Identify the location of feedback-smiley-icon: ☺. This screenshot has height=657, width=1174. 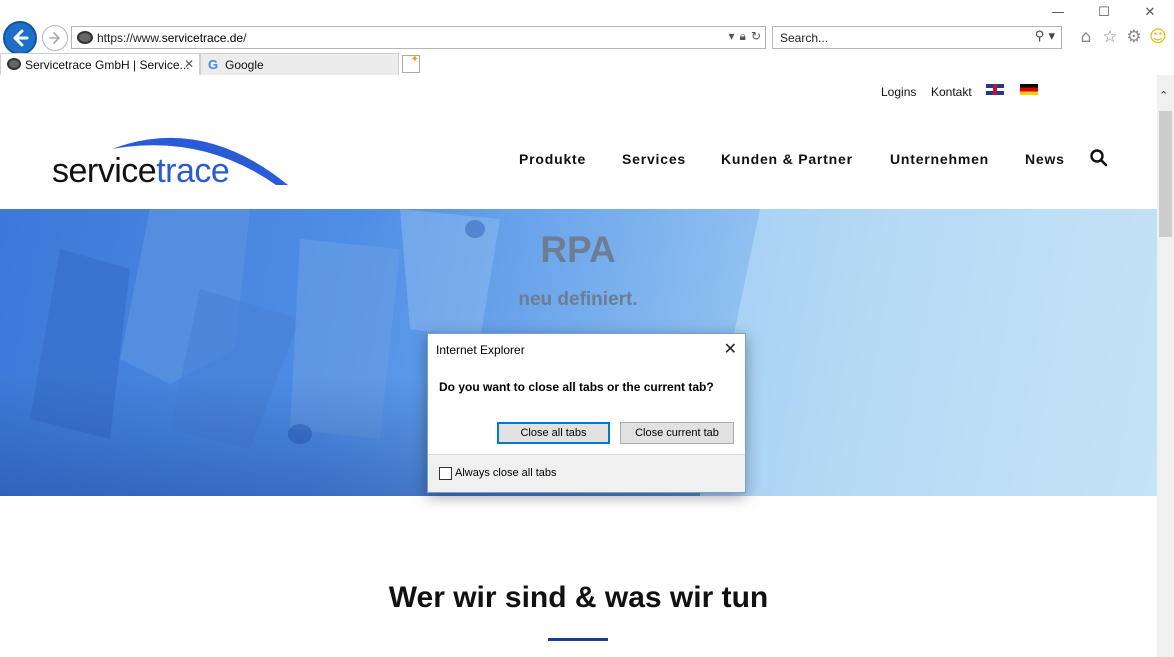
(1158, 37).